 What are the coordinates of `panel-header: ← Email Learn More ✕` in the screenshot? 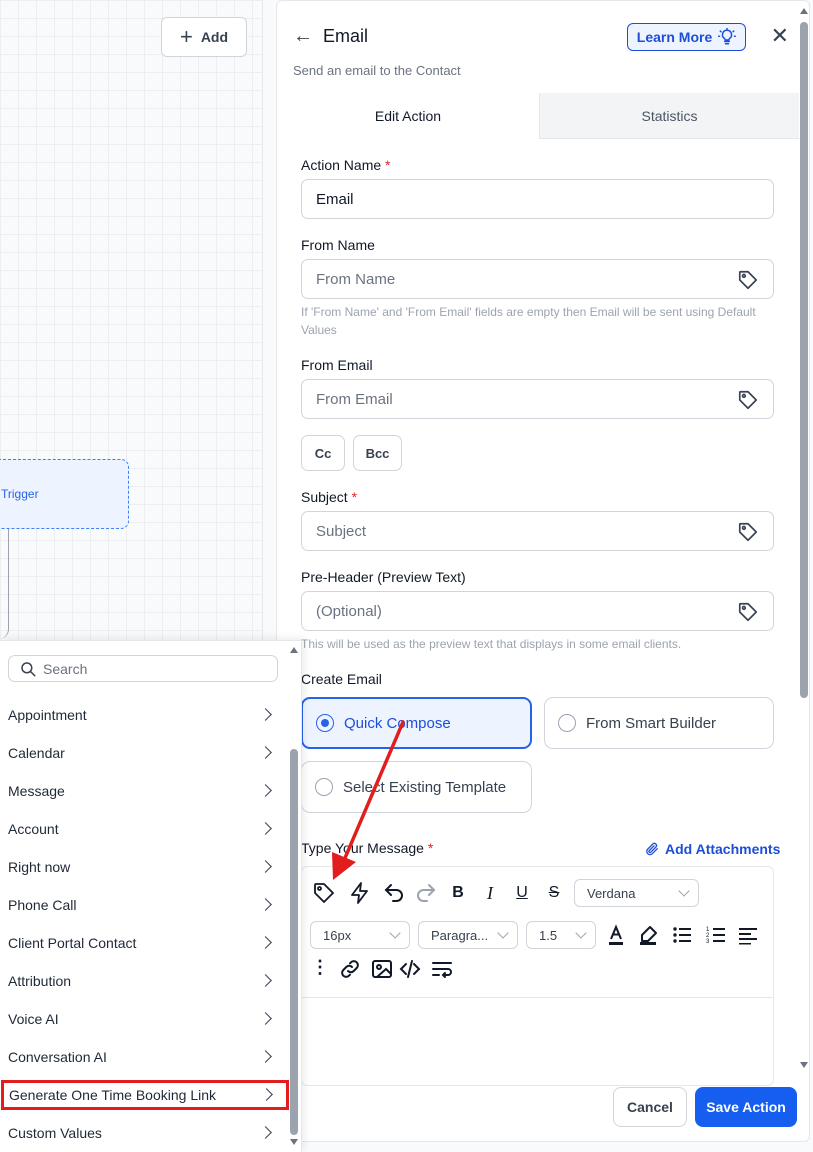 It's located at (541, 38).